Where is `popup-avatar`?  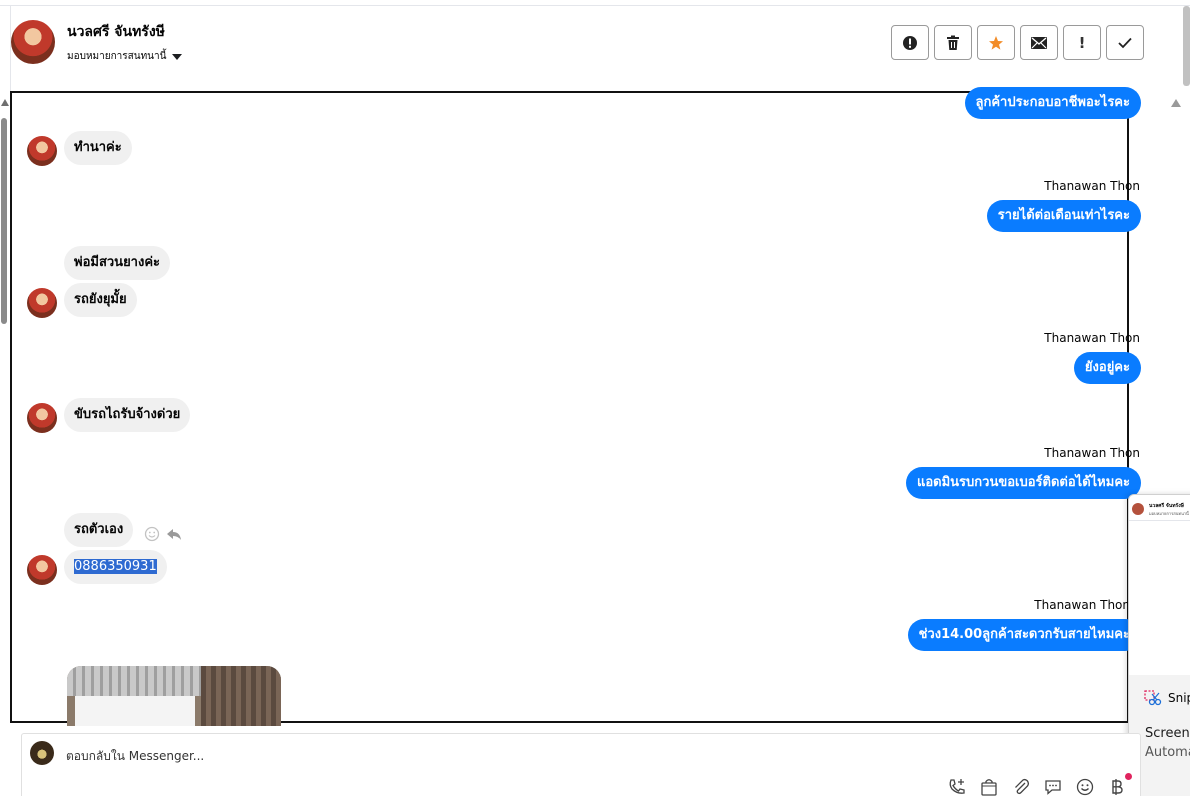 popup-avatar is located at coordinates (1138, 509).